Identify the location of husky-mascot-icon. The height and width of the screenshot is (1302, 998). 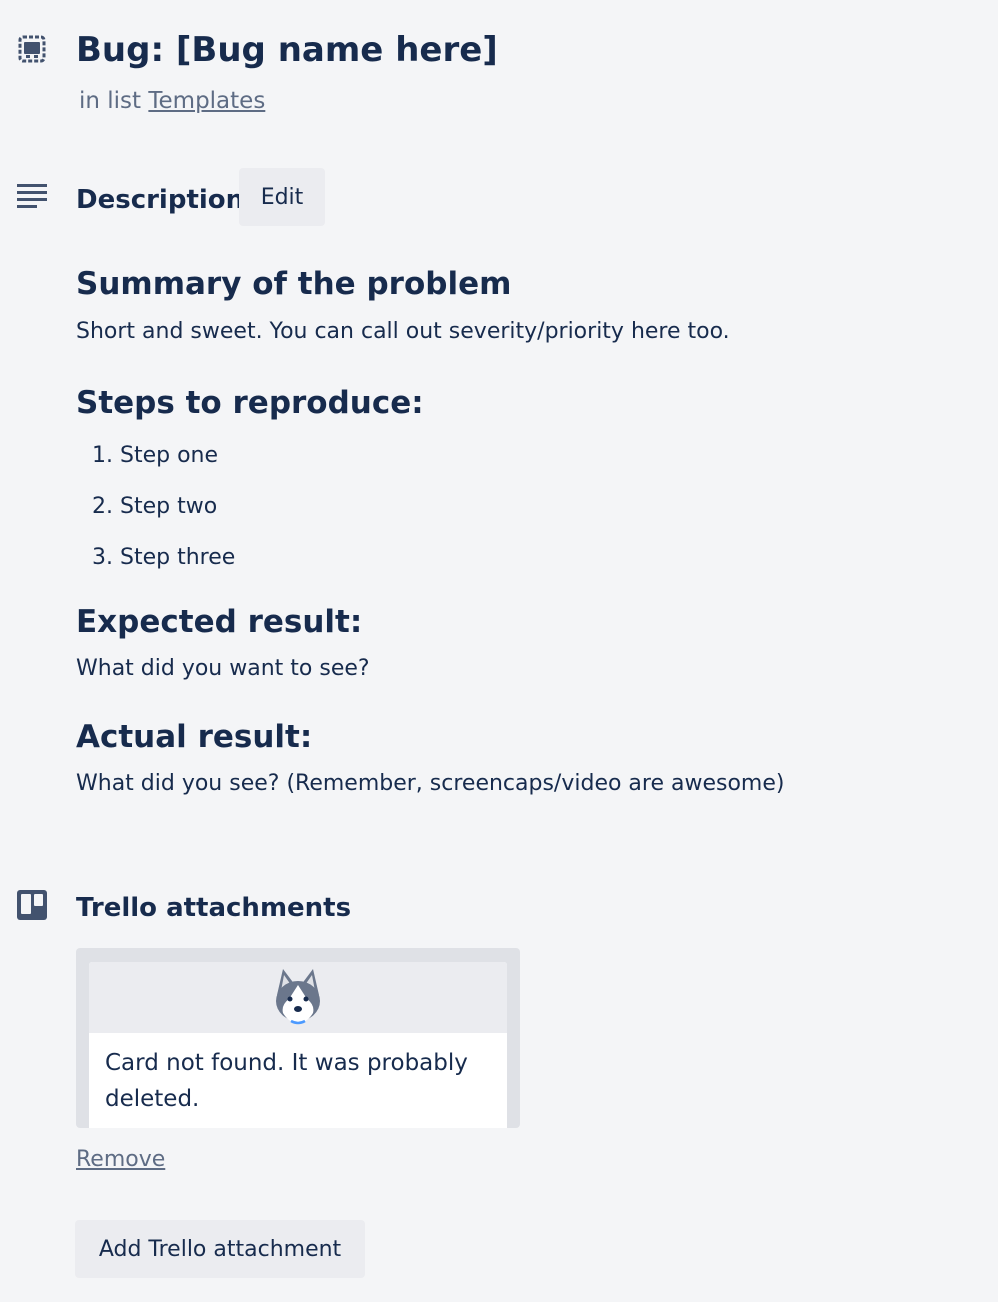
(298, 998).